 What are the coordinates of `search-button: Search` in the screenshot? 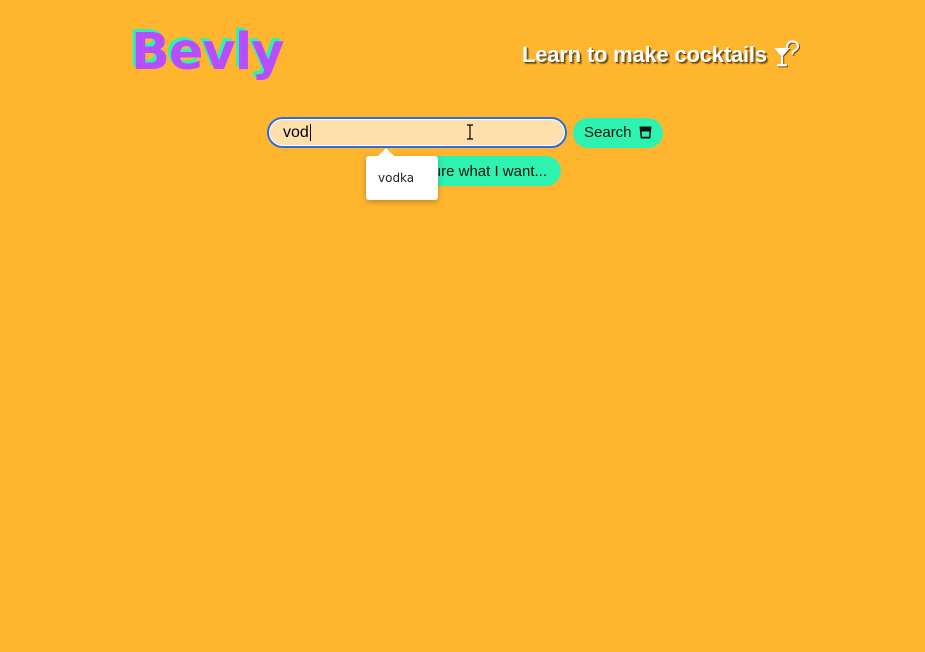 It's located at (618, 132).